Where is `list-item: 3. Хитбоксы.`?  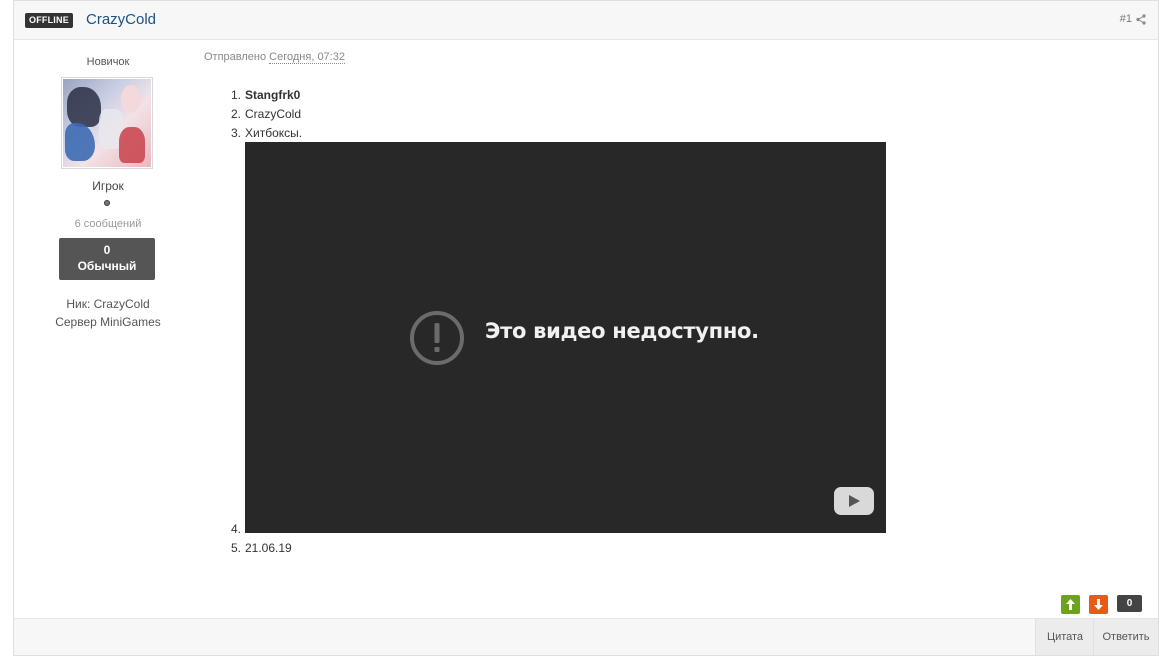 list-item: 3. Хитбоксы. is located at coordinates (267, 133).